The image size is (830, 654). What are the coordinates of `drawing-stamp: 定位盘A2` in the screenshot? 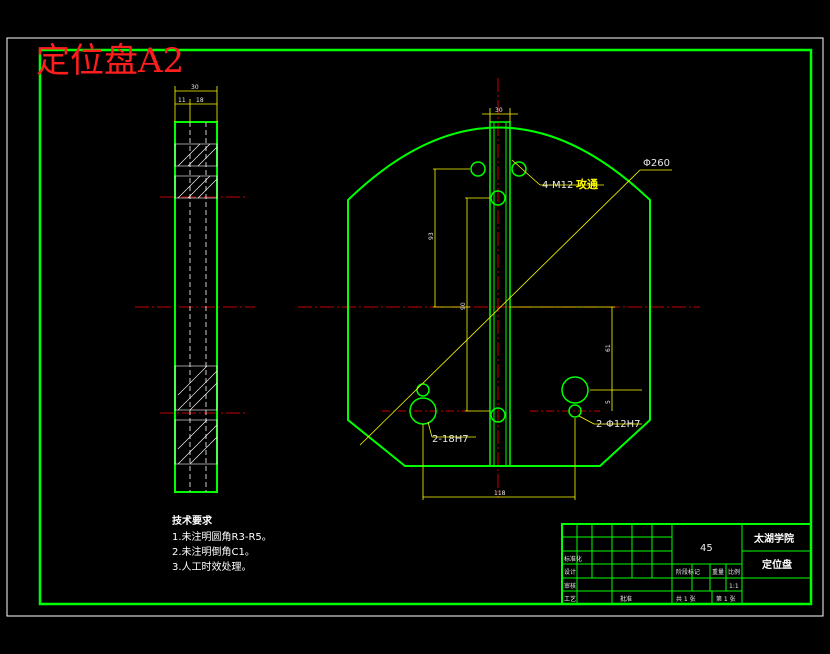 It's located at (110, 61).